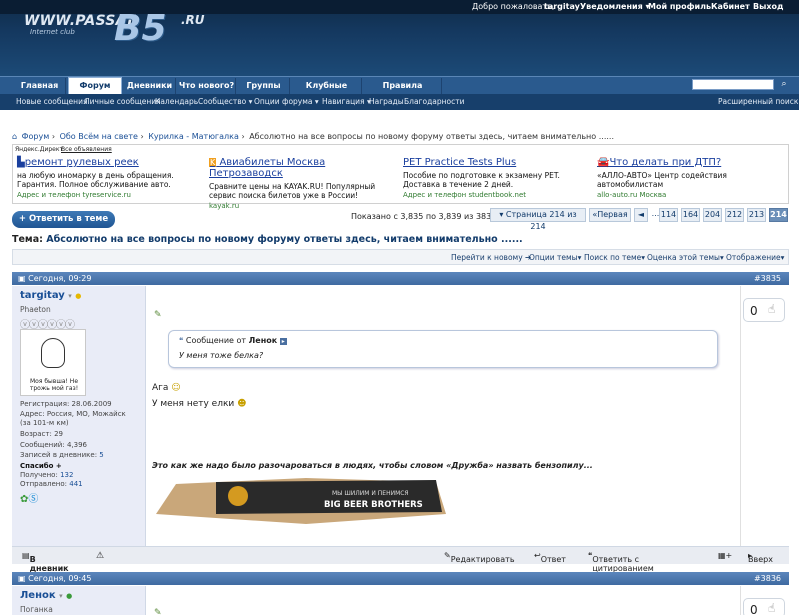 The width and height of the screenshot is (799, 615). What do you see at coordinates (386, 101) in the screenshot?
I see `subnav-awards: Награды` at bounding box center [386, 101].